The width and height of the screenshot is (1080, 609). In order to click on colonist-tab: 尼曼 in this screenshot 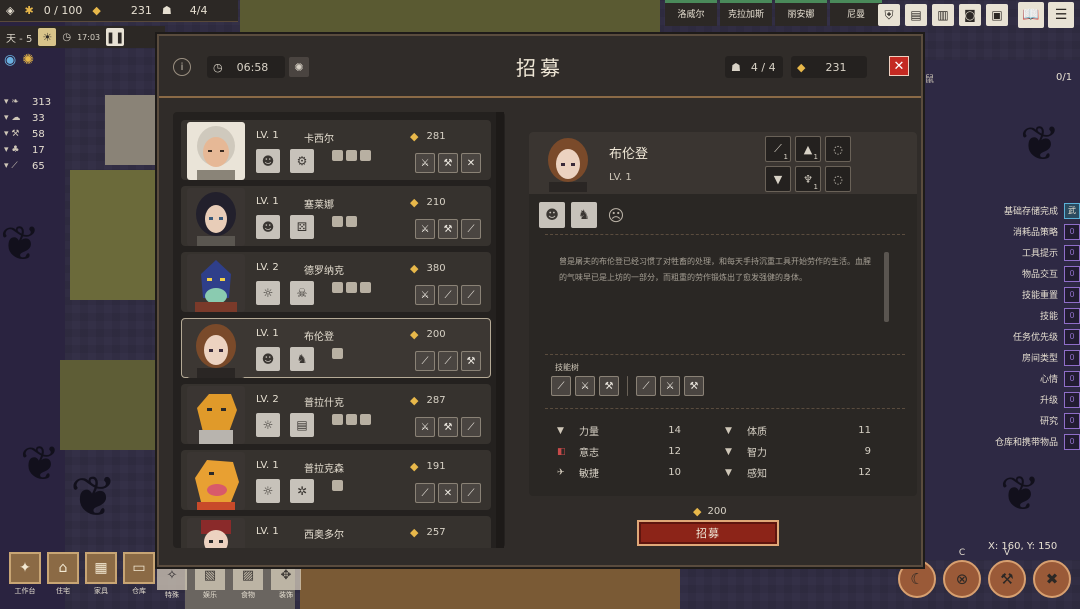, I will do `click(856, 13)`.